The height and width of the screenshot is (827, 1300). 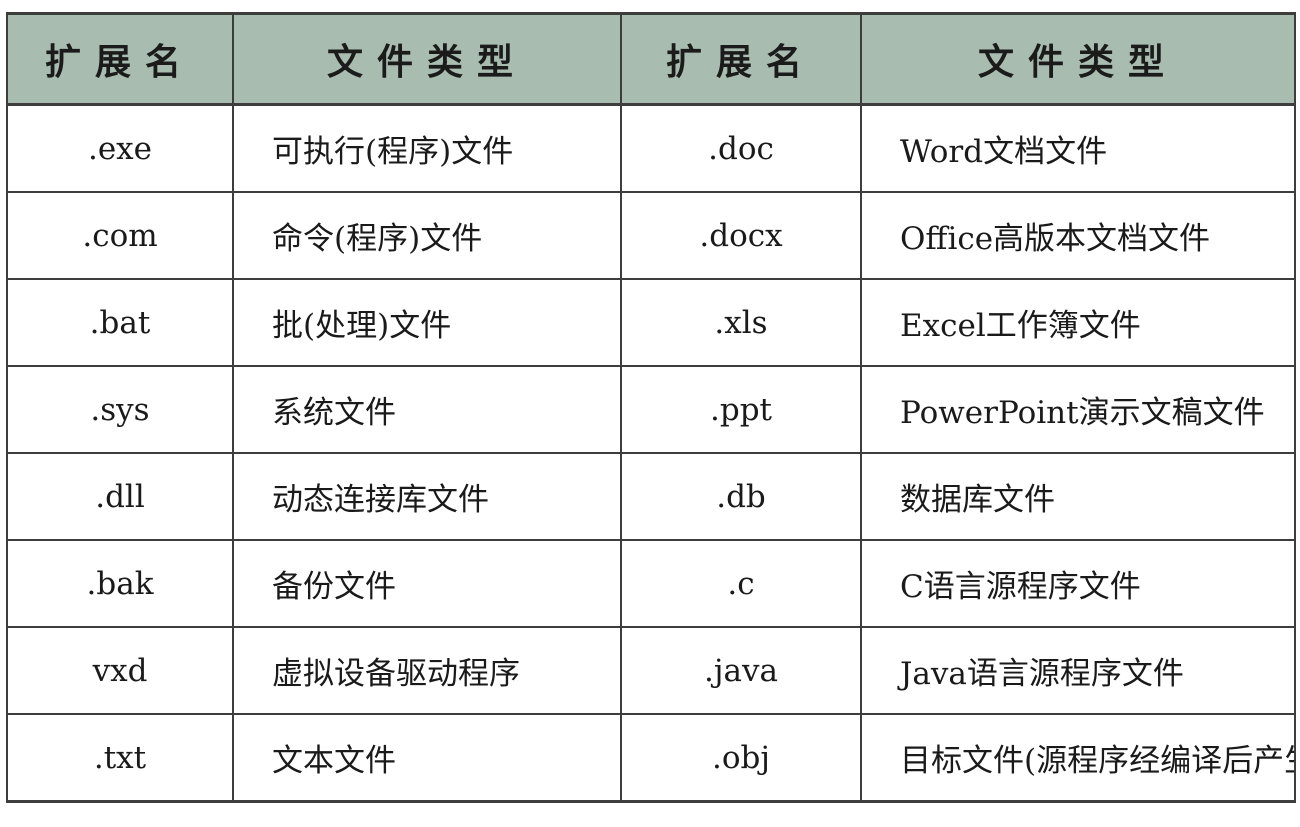 I want to click on file-type-cell: 可执行(程序)文件, so click(x=427, y=148).